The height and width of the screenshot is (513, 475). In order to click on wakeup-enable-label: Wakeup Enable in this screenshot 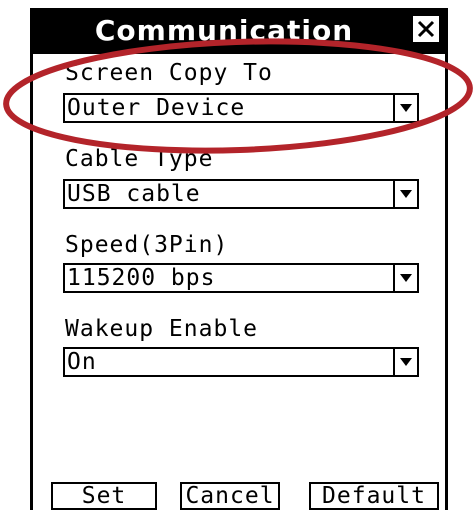, I will do `click(162, 329)`.